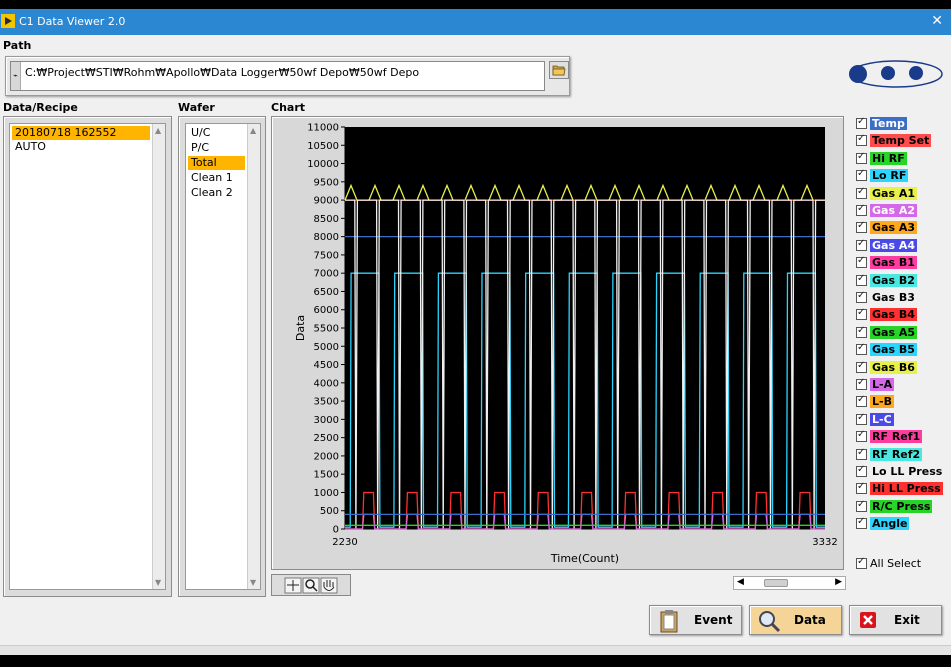 The image size is (951, 667). What do you see at coordinates (740, 582) in the screenshot?
I see `scroll-left-icon: ◀` at bounding box center [740, 582].